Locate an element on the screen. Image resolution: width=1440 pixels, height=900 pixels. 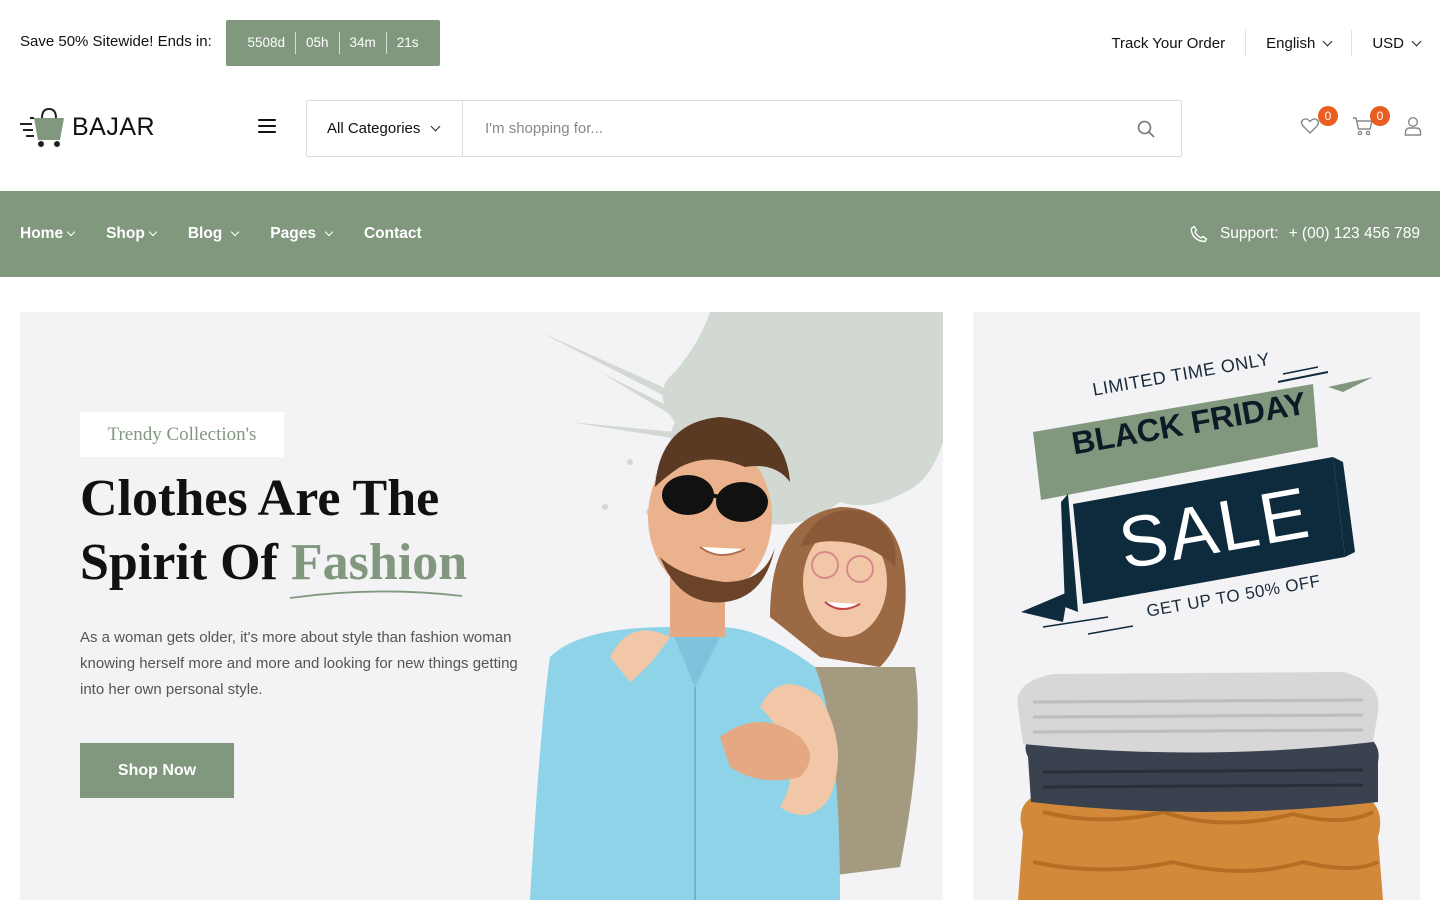
hero-title-line1: Clothes Are The is located at coordinates (260, 498).